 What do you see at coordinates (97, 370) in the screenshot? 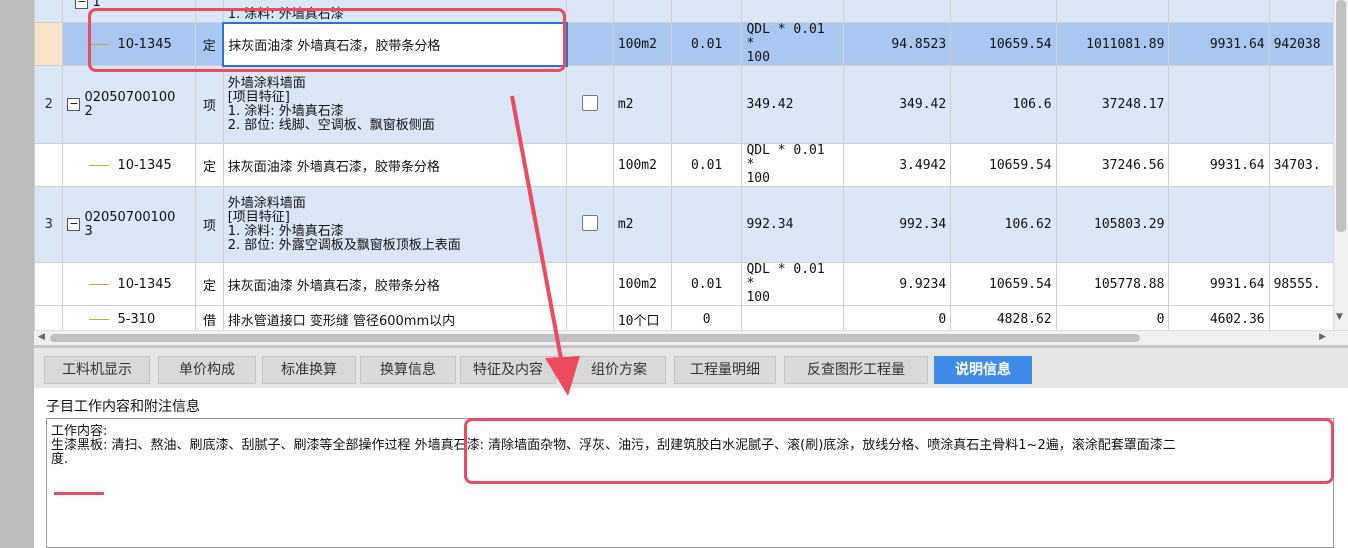
I see `tab-material-machine: 工料机显示` at bounding box center [97, 370].